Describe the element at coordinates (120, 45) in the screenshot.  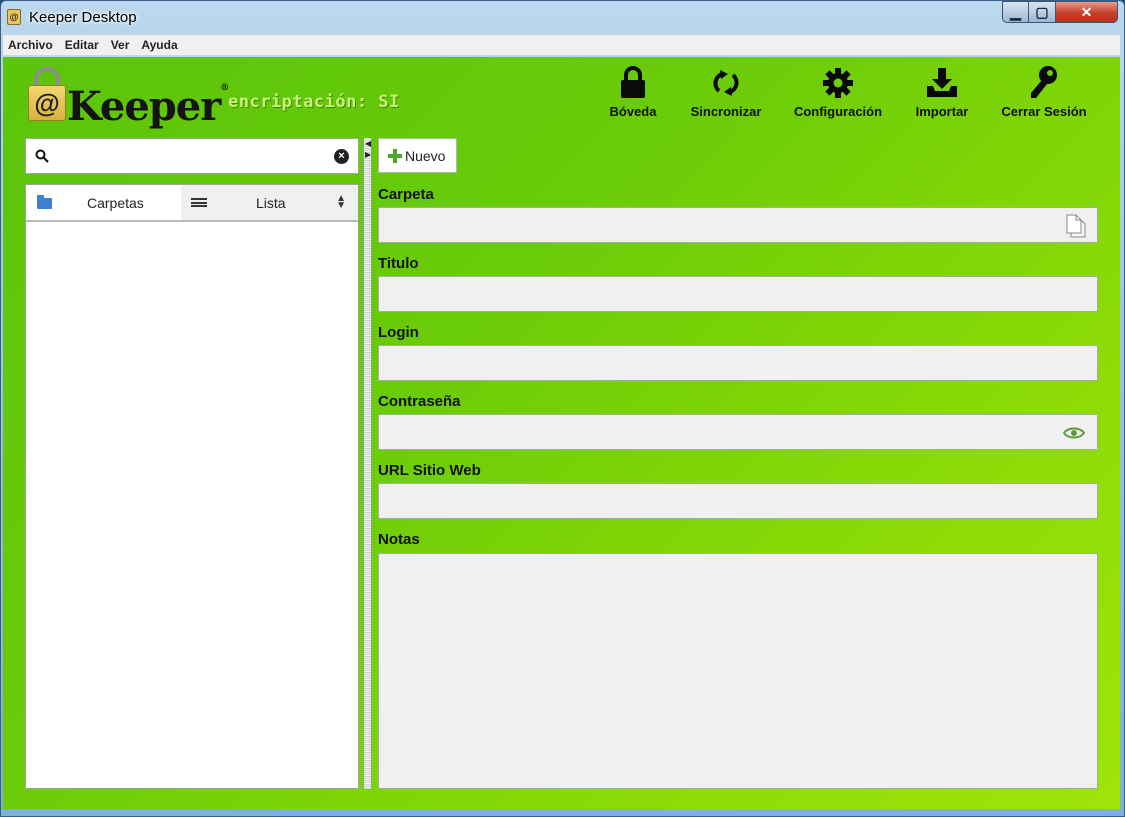
I see `menu-ver: Ver` at that location.